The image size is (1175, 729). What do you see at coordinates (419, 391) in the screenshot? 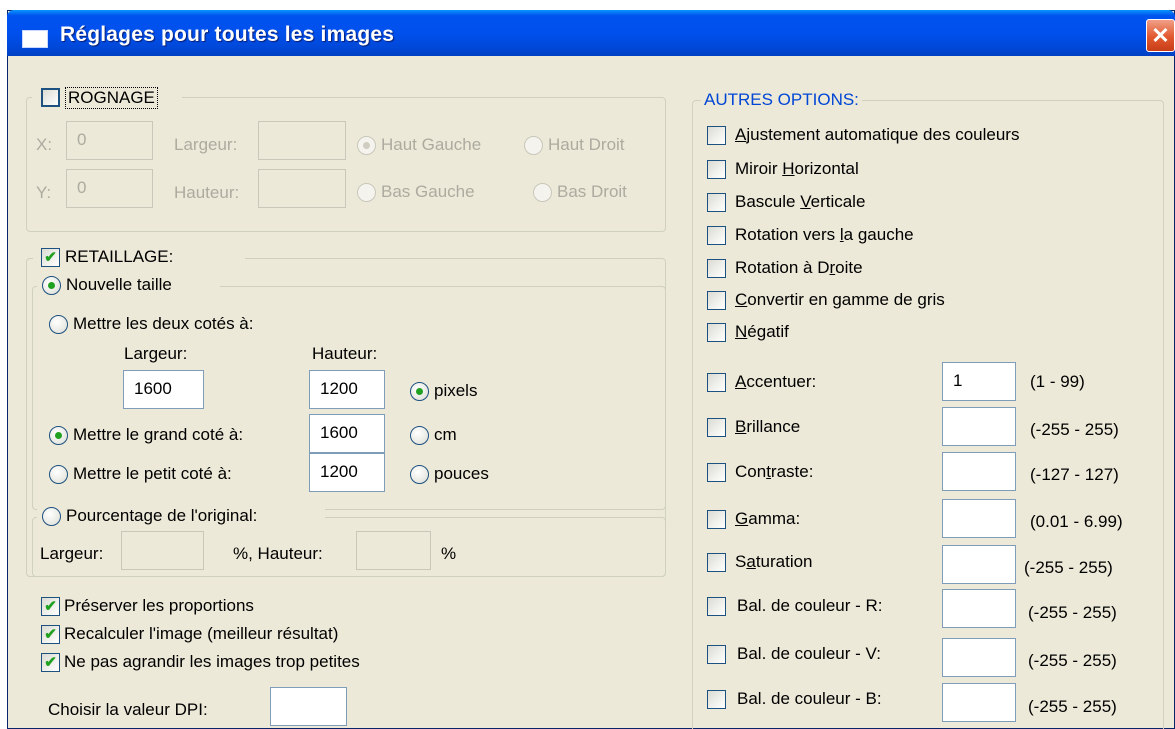
I see `pixels-radio` at bounding box center [419, 391].